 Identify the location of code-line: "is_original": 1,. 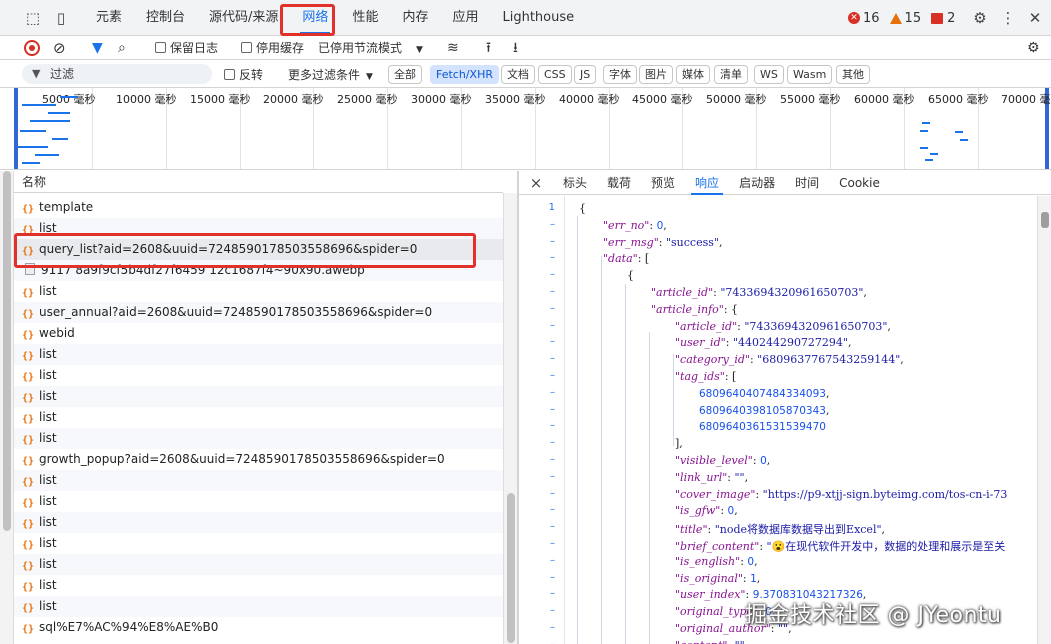
(717, 578).